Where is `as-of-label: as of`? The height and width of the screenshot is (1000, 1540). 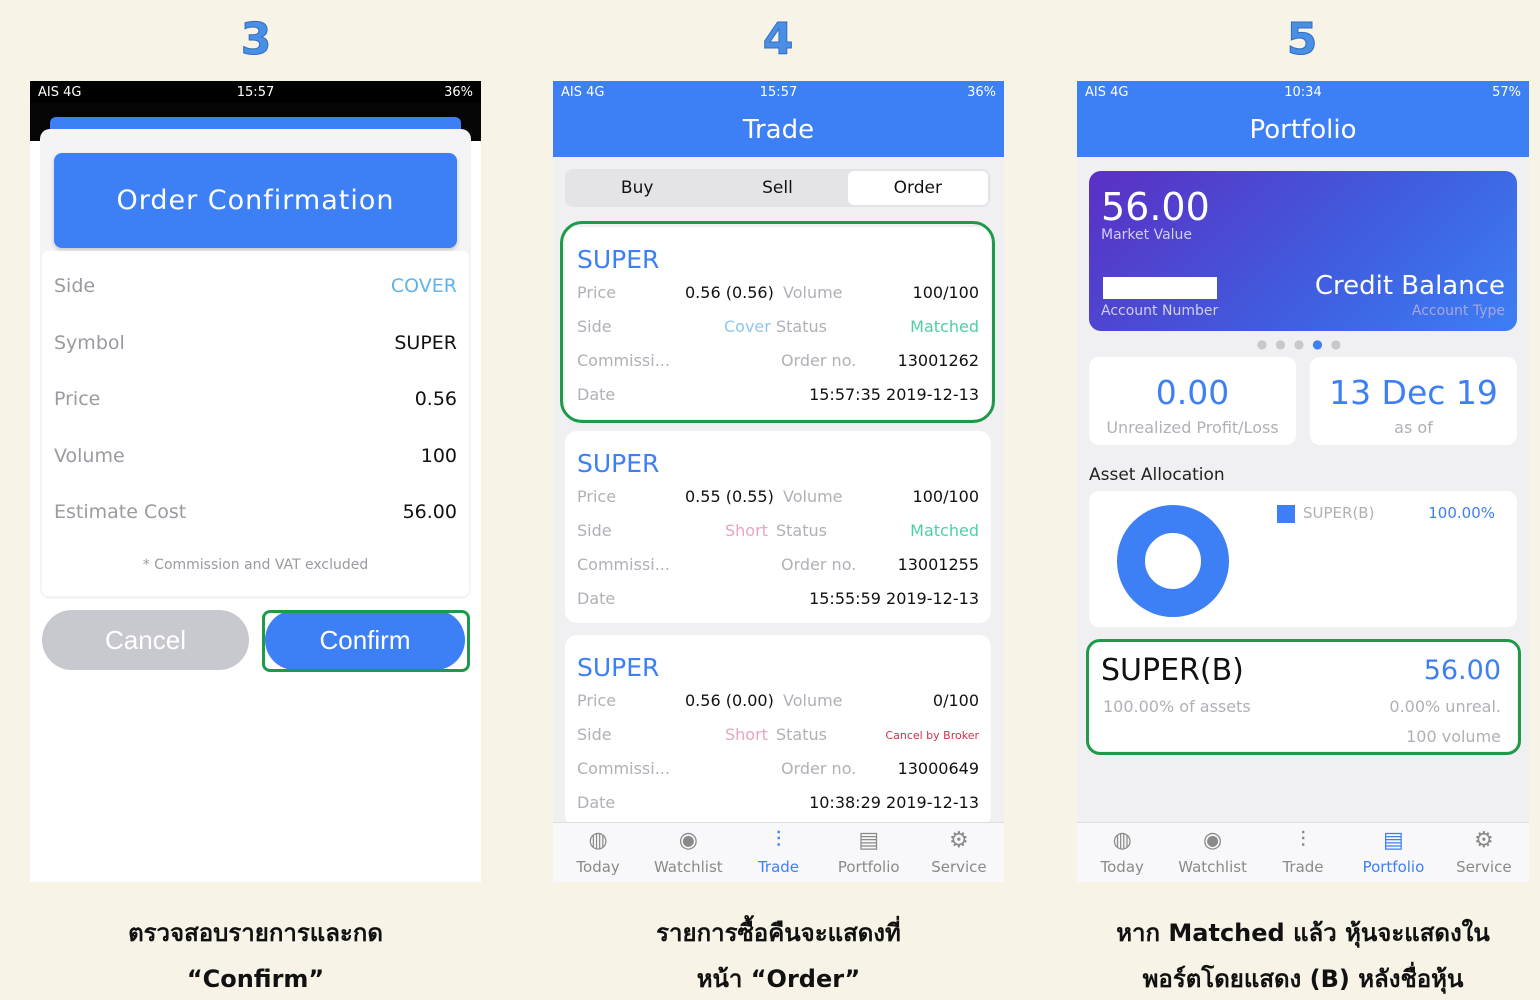
as-of-label: as of is located at coordinates (1413, 427).